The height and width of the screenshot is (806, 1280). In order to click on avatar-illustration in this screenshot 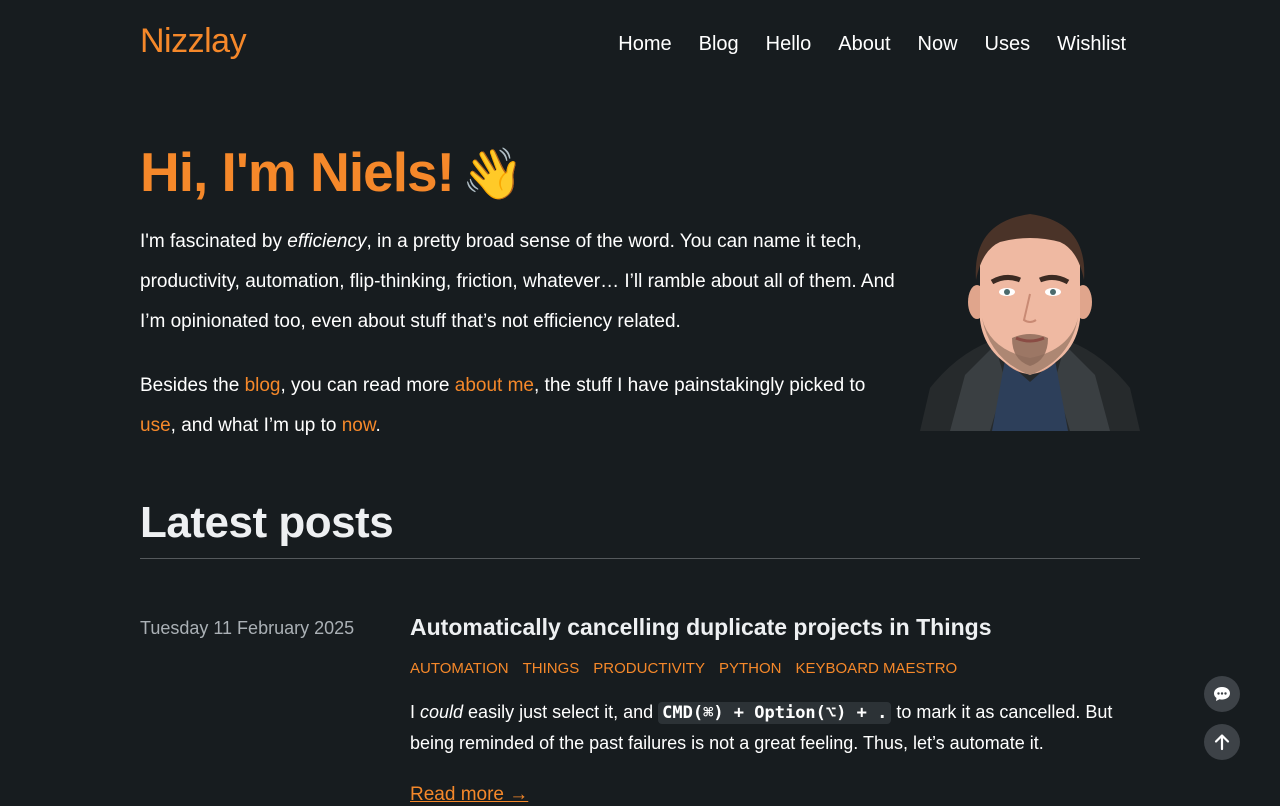, I will do `click(1030, 322)`.